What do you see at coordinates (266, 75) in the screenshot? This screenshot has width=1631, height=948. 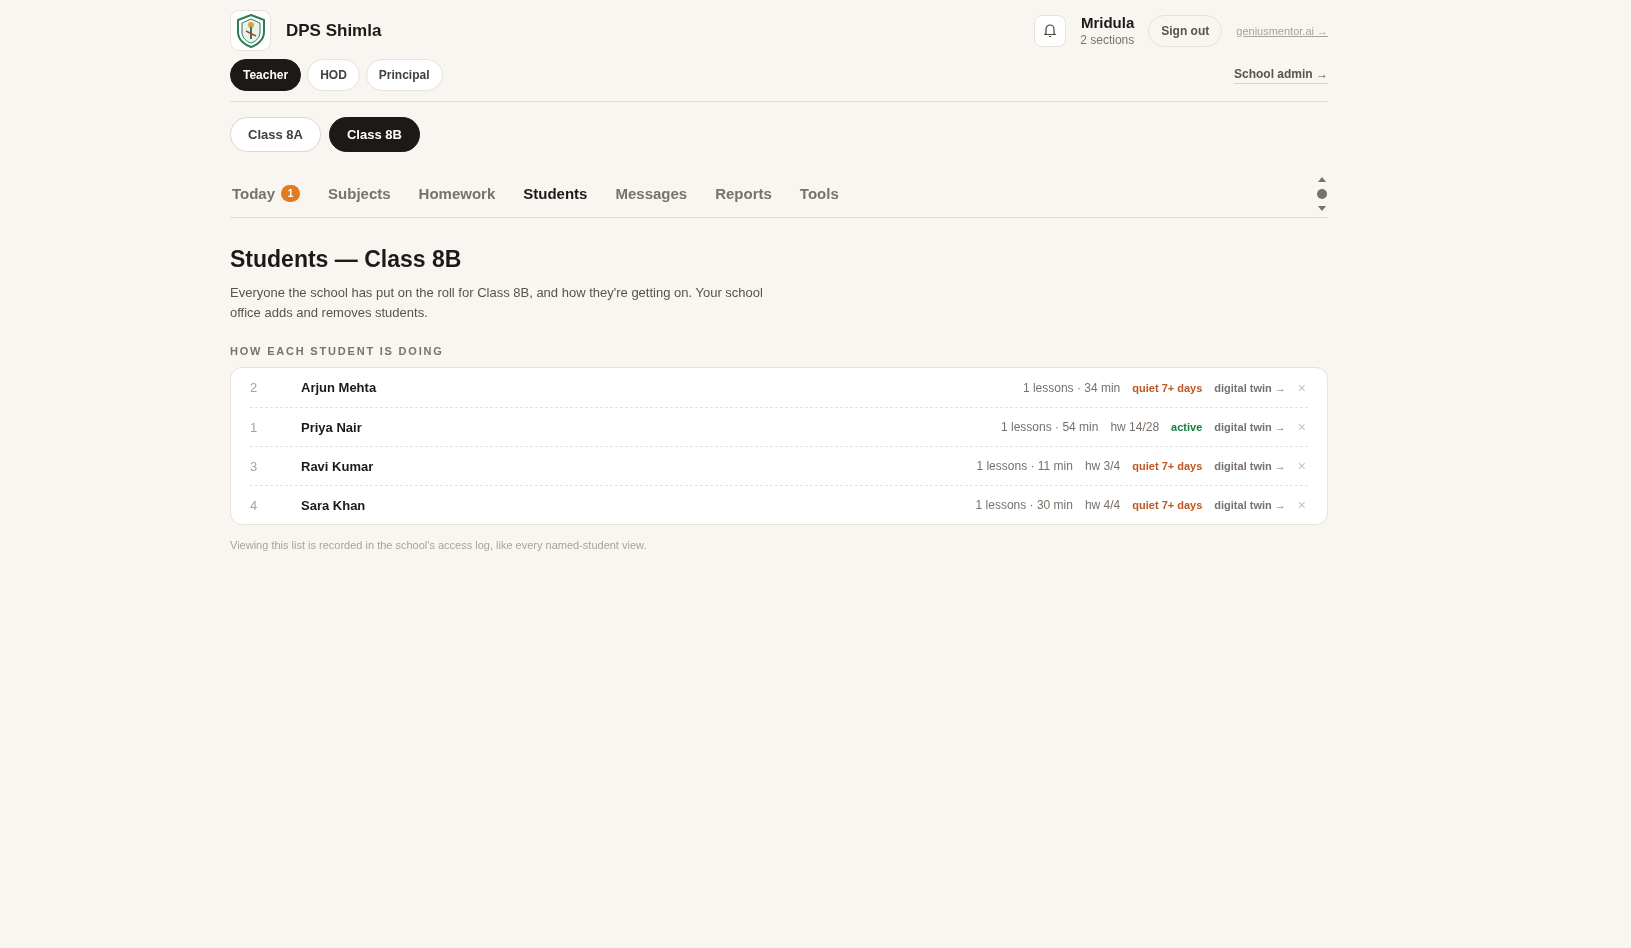 I see `role-tab: Teacher` at bounding box center [266, 75].